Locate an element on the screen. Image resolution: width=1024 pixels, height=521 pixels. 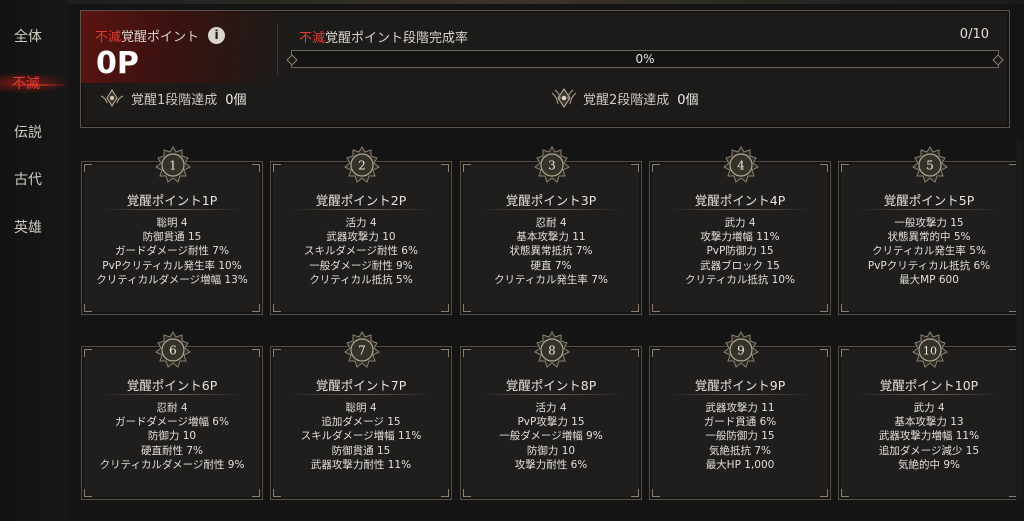
scrollbar is located at coordinates (1019, 320).